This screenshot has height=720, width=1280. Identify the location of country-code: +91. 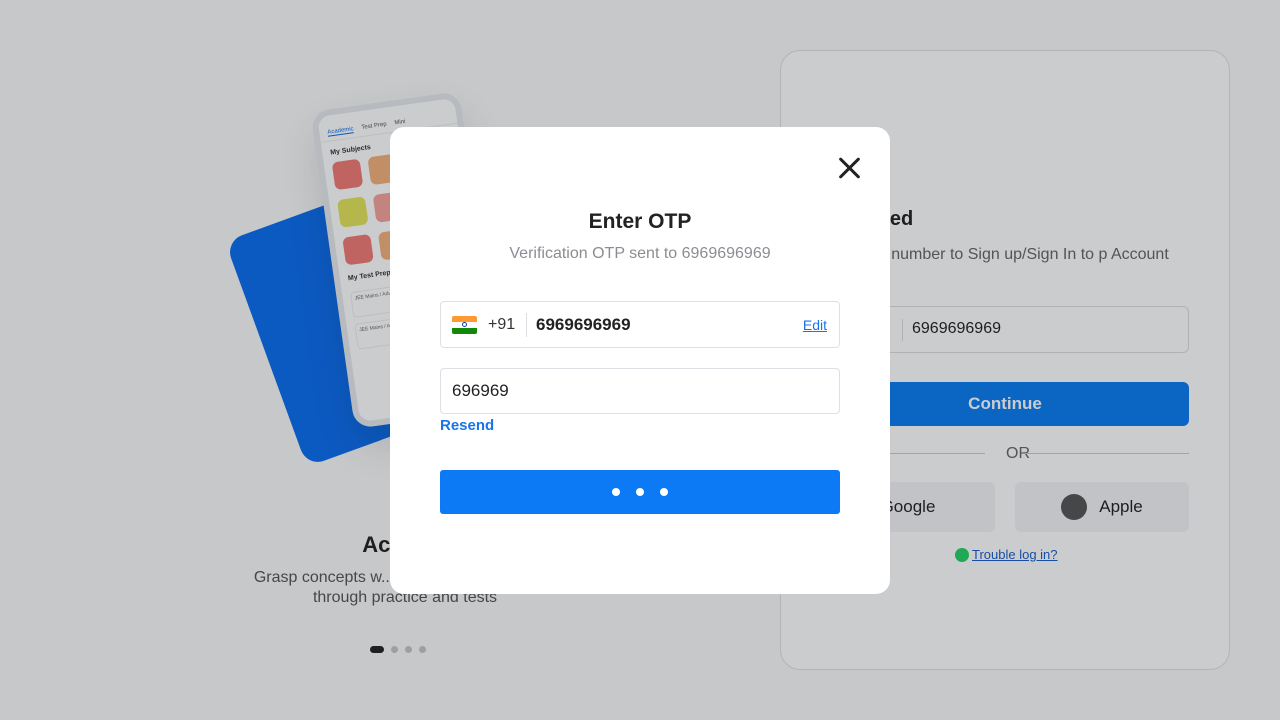
(502, 324).